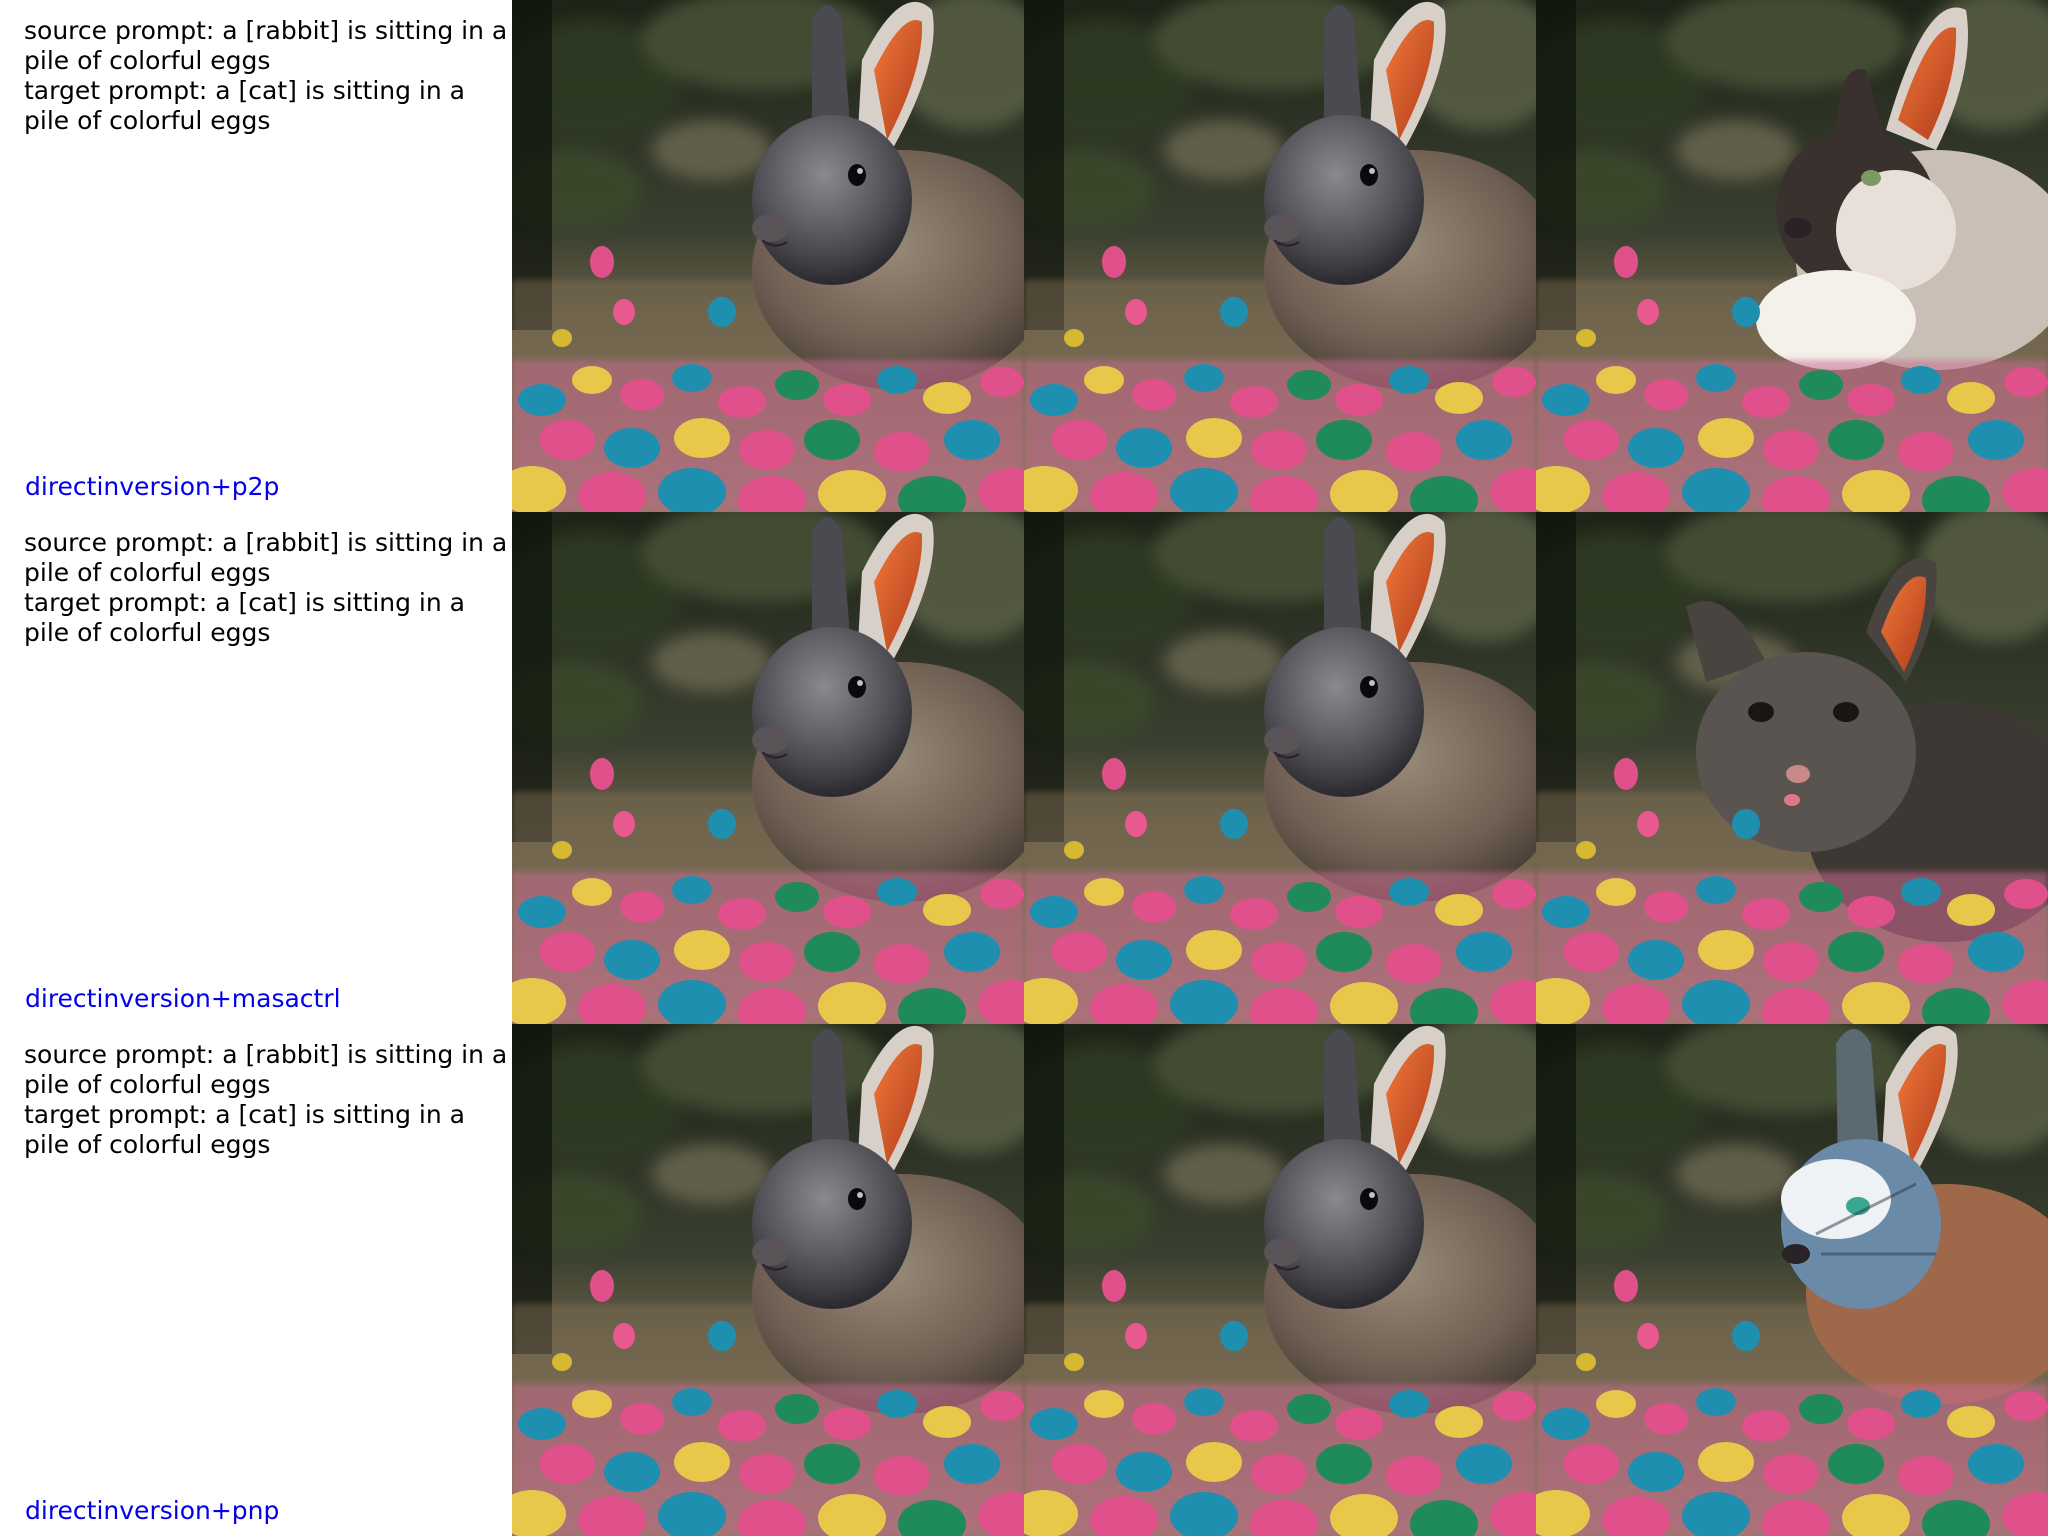 The width and height of the screenshot is (2048, 1536). I want to click on method-label: directinversion+pnp, so click(152, 1510).